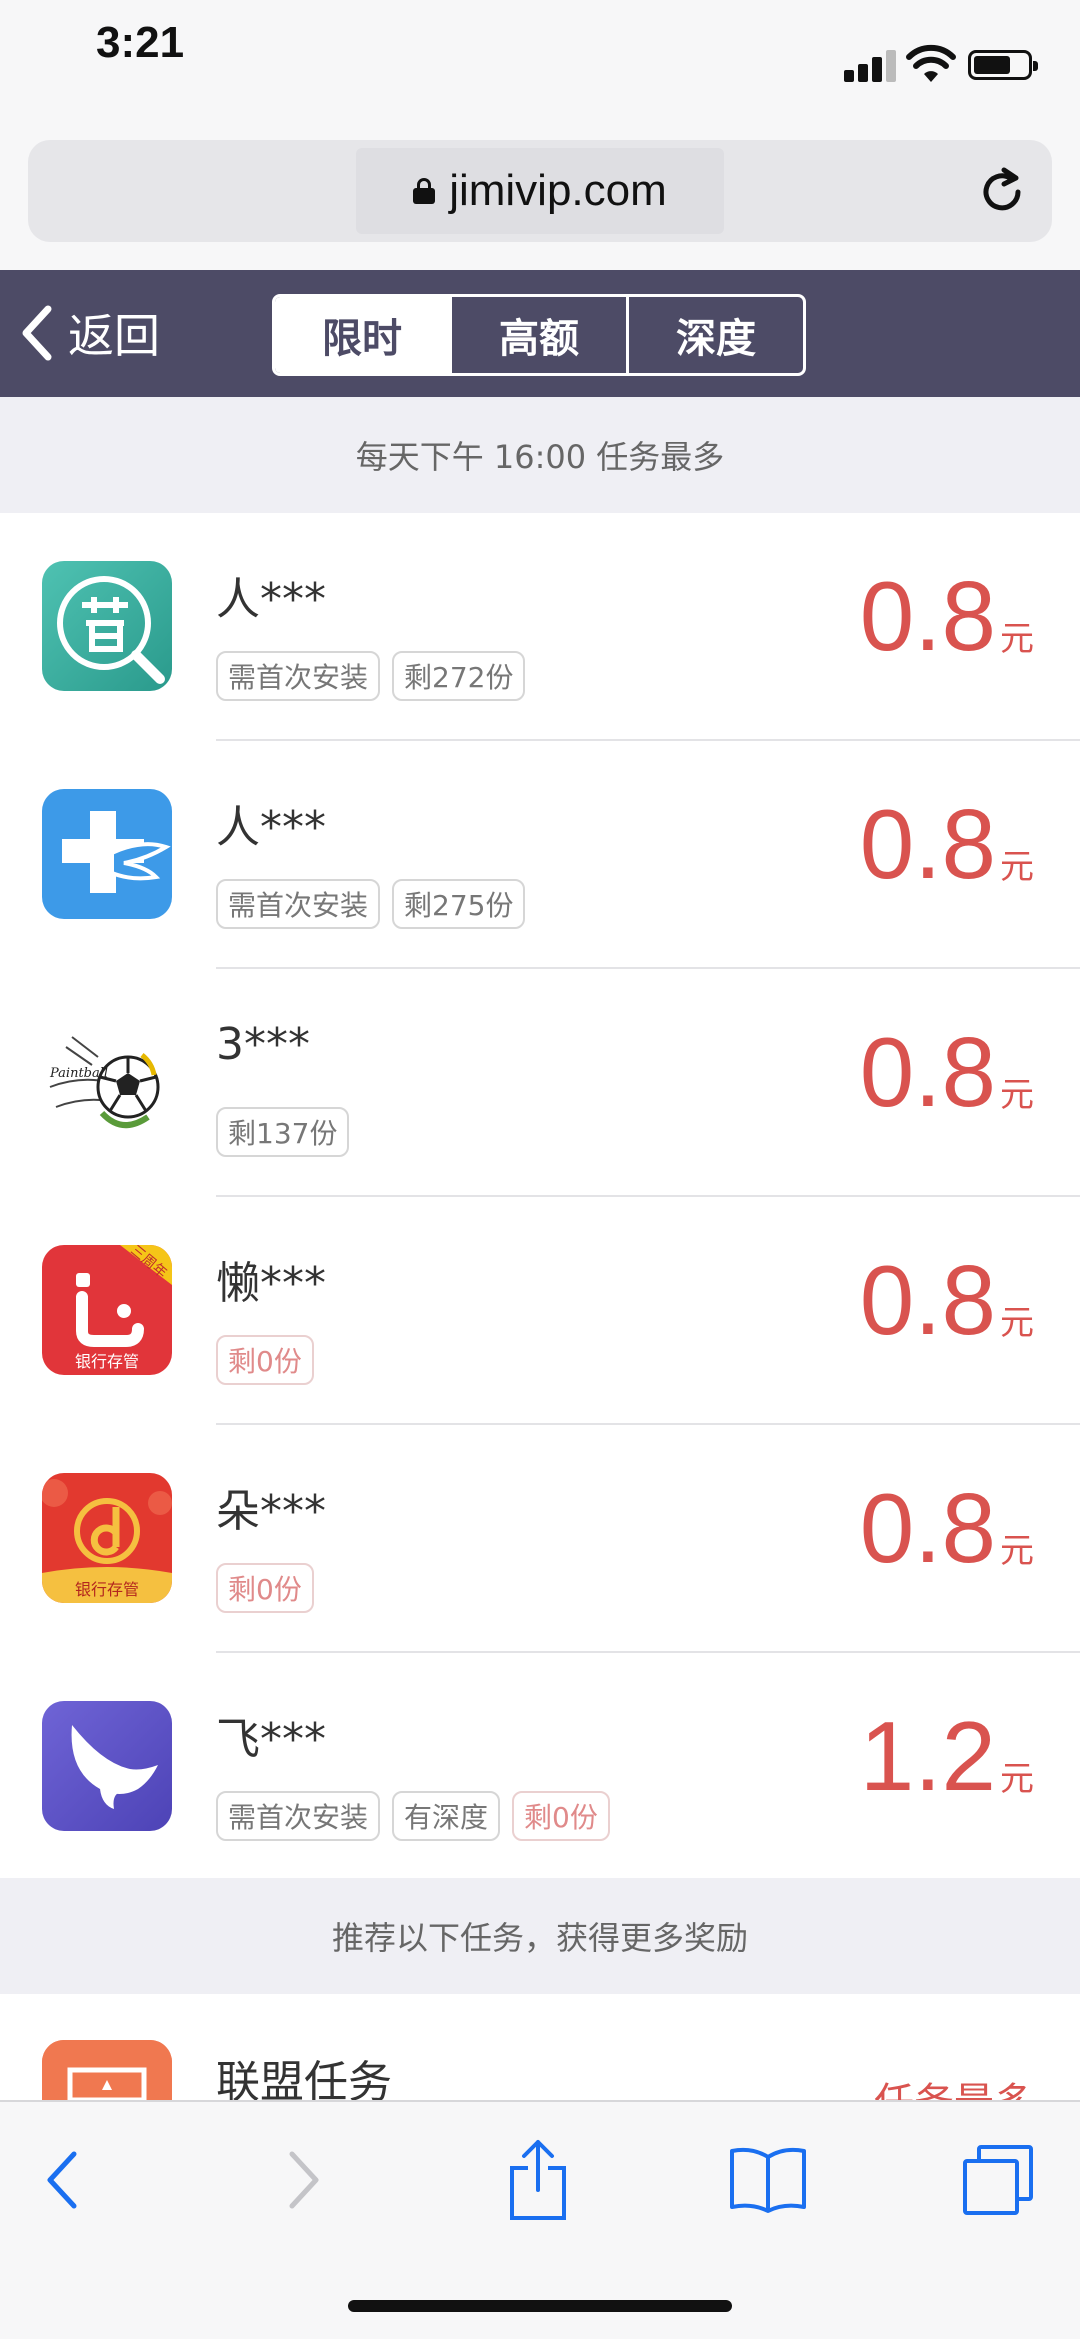  Describe the element at coordinates (107, 854) in the screenshot. I see `medical-cross-app-icon` at that location.